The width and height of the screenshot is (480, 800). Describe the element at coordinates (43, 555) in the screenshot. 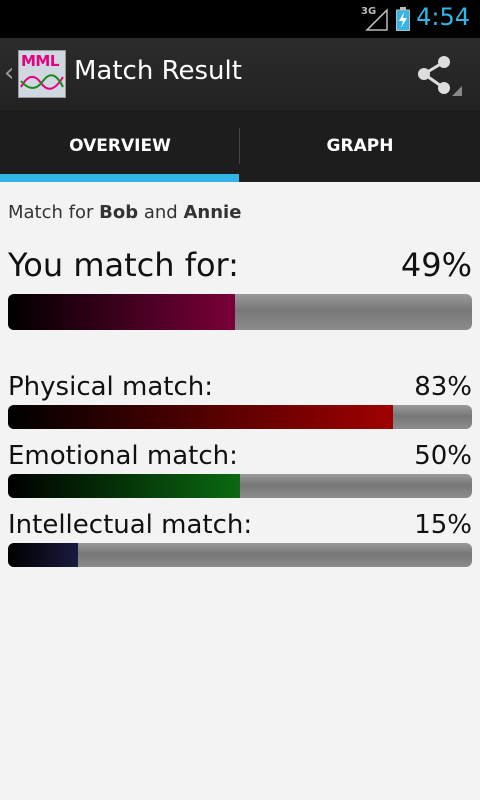

I see `intellectual-bar-fill` at that location.